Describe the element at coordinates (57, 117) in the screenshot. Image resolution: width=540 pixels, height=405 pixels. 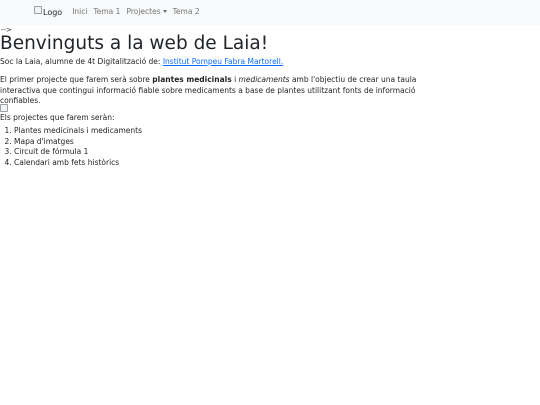
I see `projects-heading: Els projectes que farem seràn:` at that location.